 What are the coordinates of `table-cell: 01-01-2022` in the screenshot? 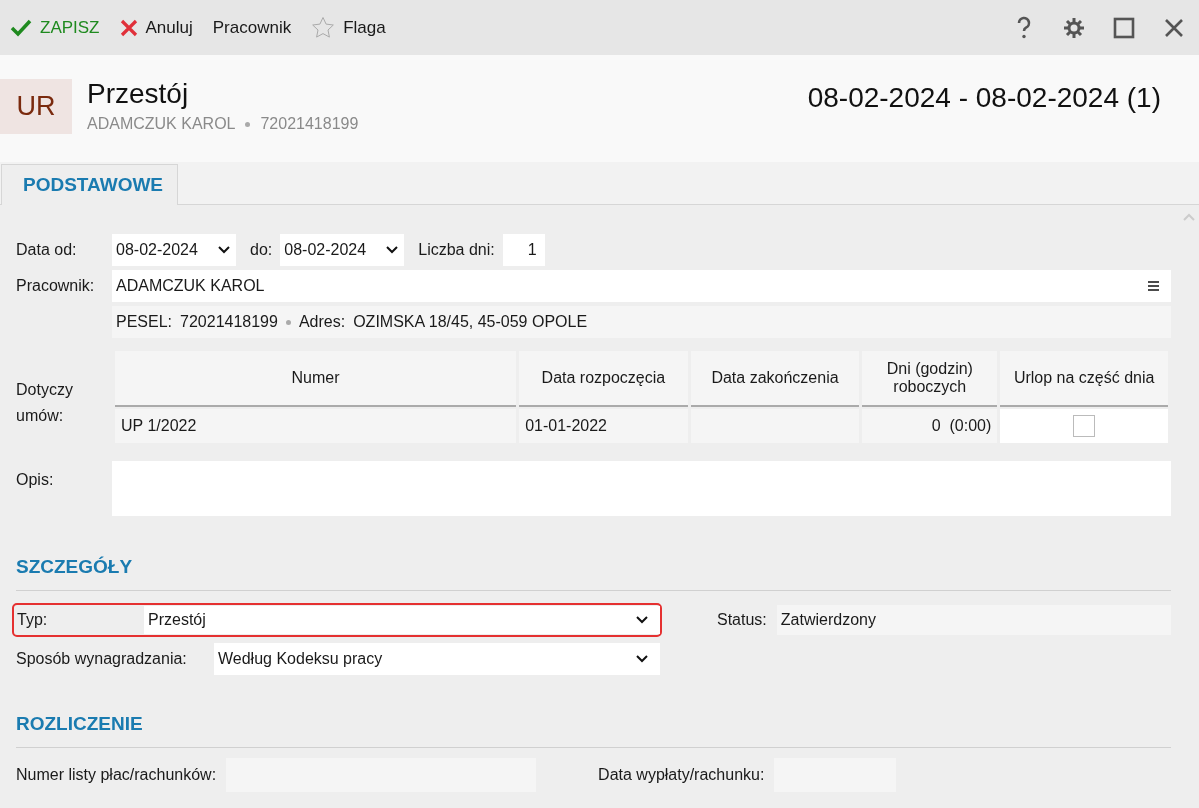 It's located at (603, 425).